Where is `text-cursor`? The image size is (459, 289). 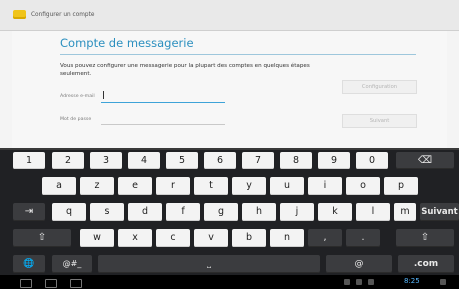
text-cursor is located at coordinates (103, 95).